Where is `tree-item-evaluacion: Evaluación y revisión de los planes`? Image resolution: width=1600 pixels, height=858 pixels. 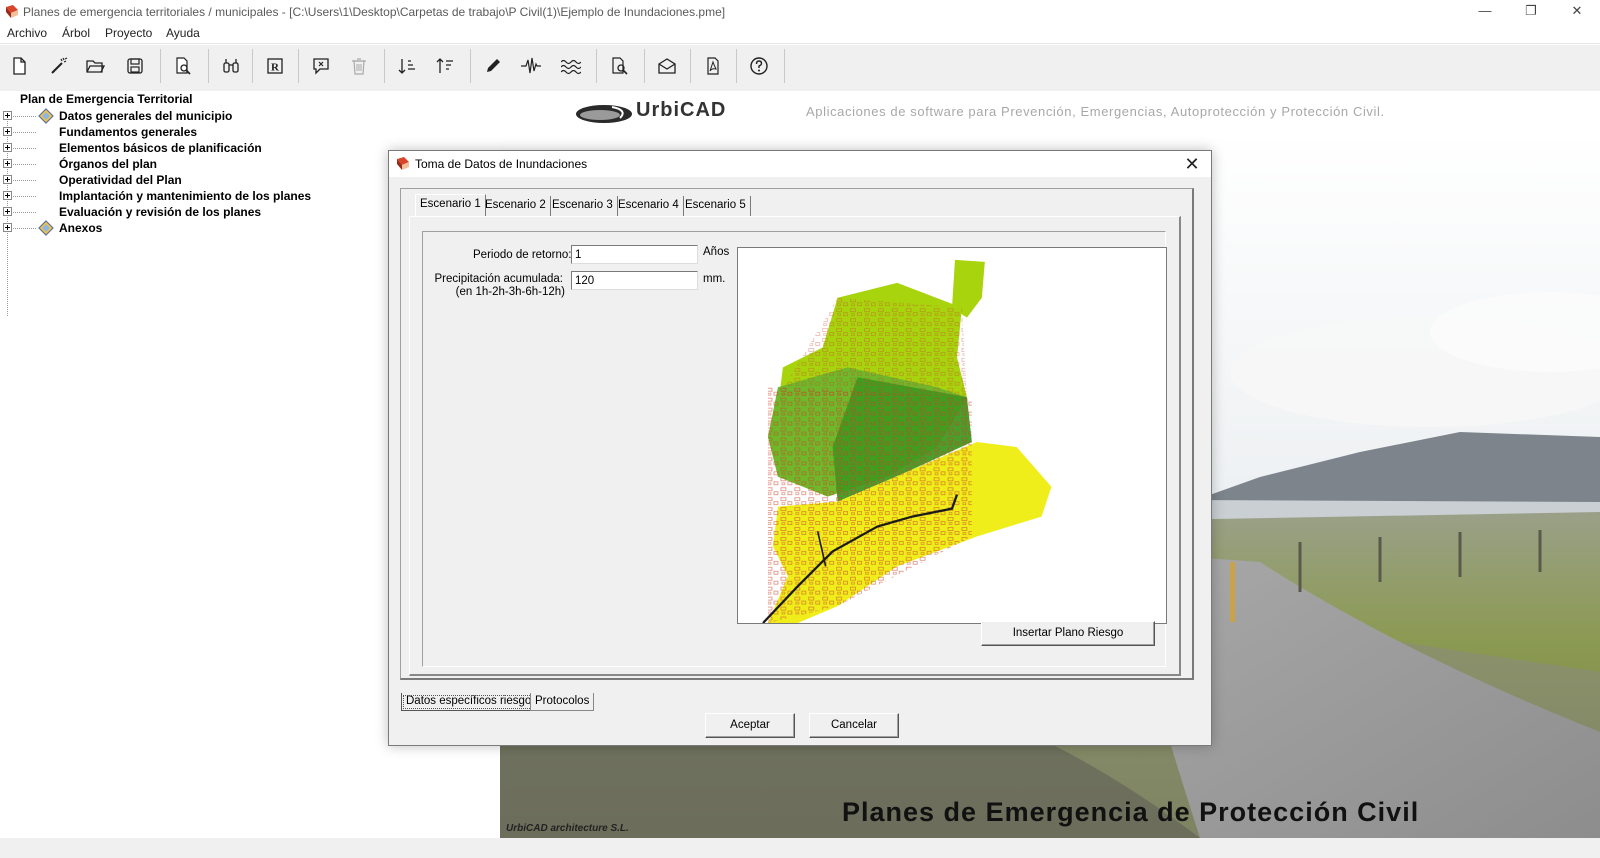 tree-item-evaluacion: Evaluación y revisión de los planes is located at coordinates (180, 212).